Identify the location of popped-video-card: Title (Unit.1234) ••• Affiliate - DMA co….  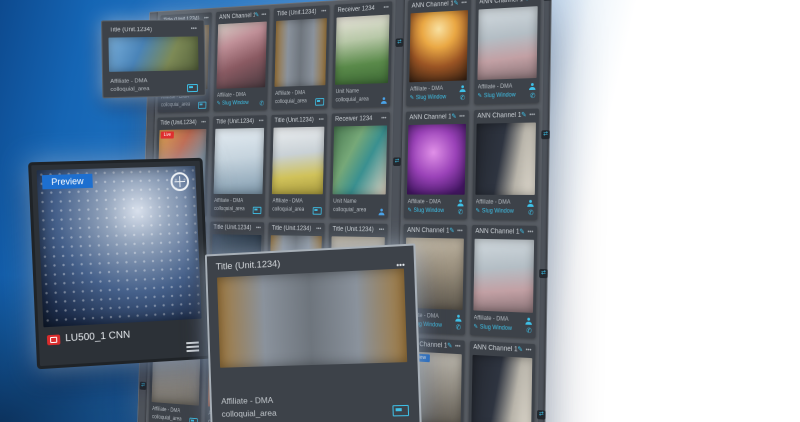
(313, 332).